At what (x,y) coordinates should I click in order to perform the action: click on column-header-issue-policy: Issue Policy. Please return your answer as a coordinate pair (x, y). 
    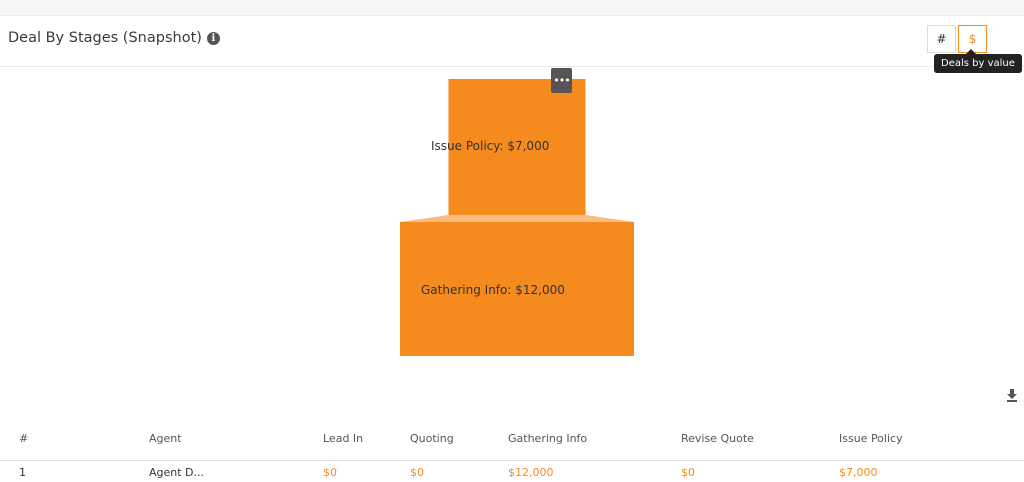
    Looking at the image, I should click on (871, 438).